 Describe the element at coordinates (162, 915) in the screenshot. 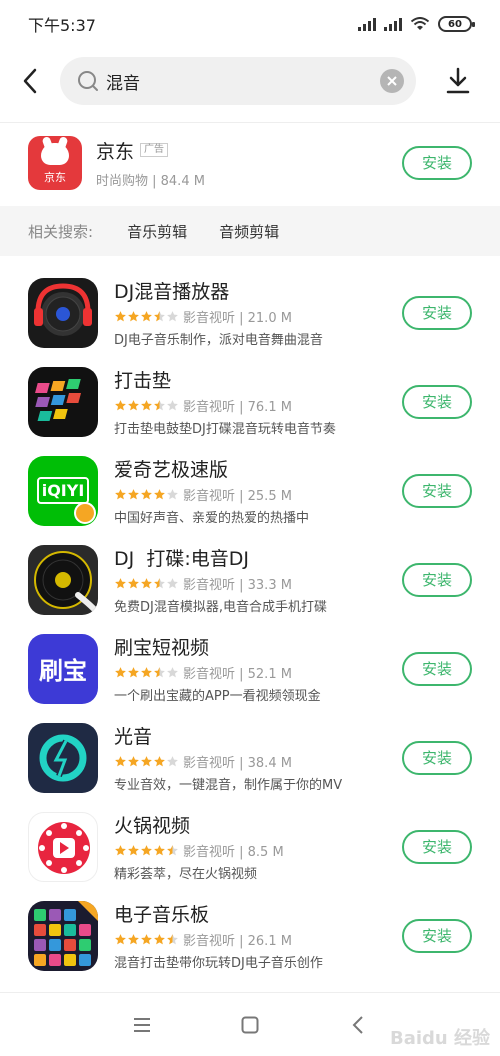

I see `app-name: 电子音乐板` at that location.